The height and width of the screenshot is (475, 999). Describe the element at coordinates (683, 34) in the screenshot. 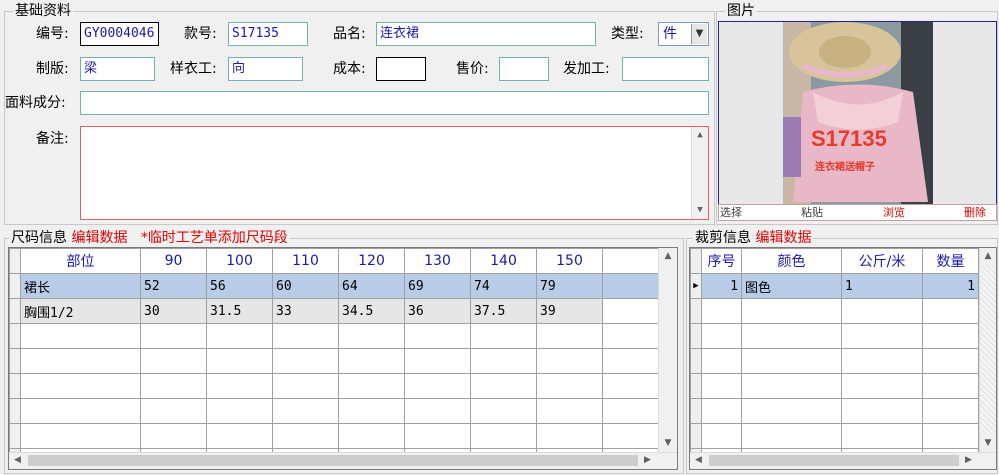

I see `type-select: 件 ▼` at that location.